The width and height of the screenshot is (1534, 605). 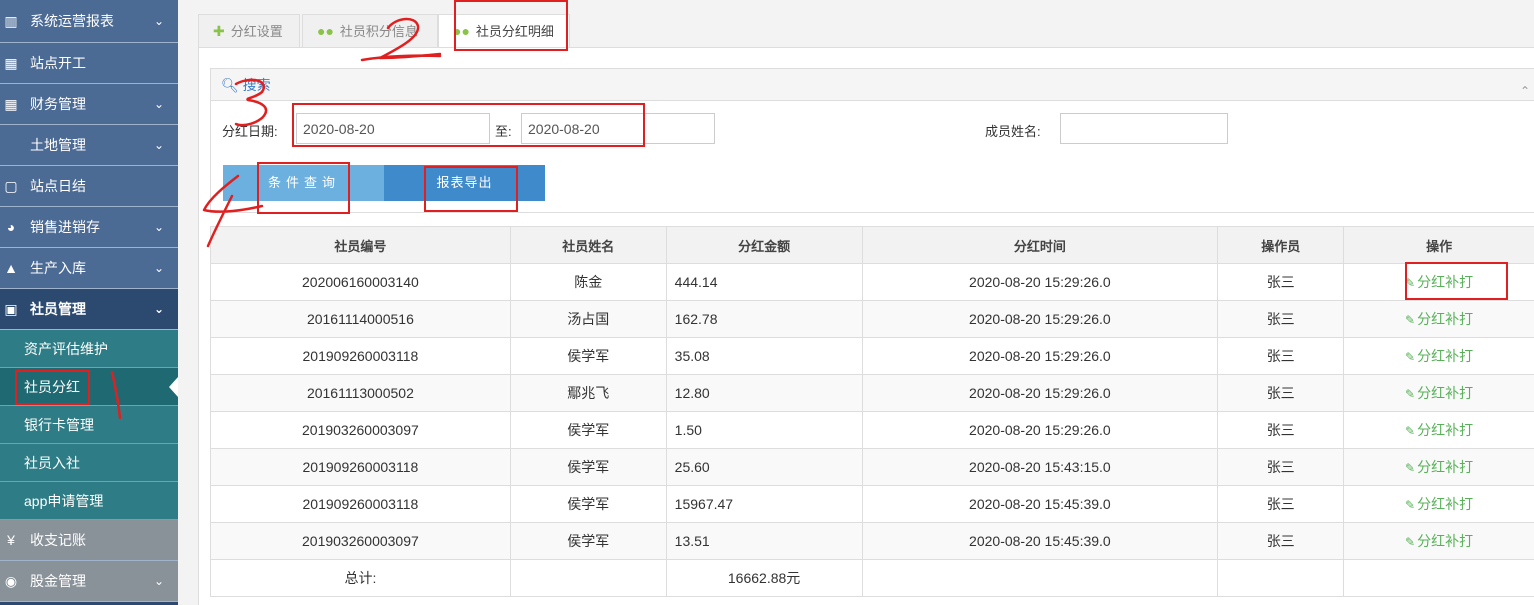 I want to click on search-header: 🔍︎ 搜索 ⌃, so click(x=872, y=85).